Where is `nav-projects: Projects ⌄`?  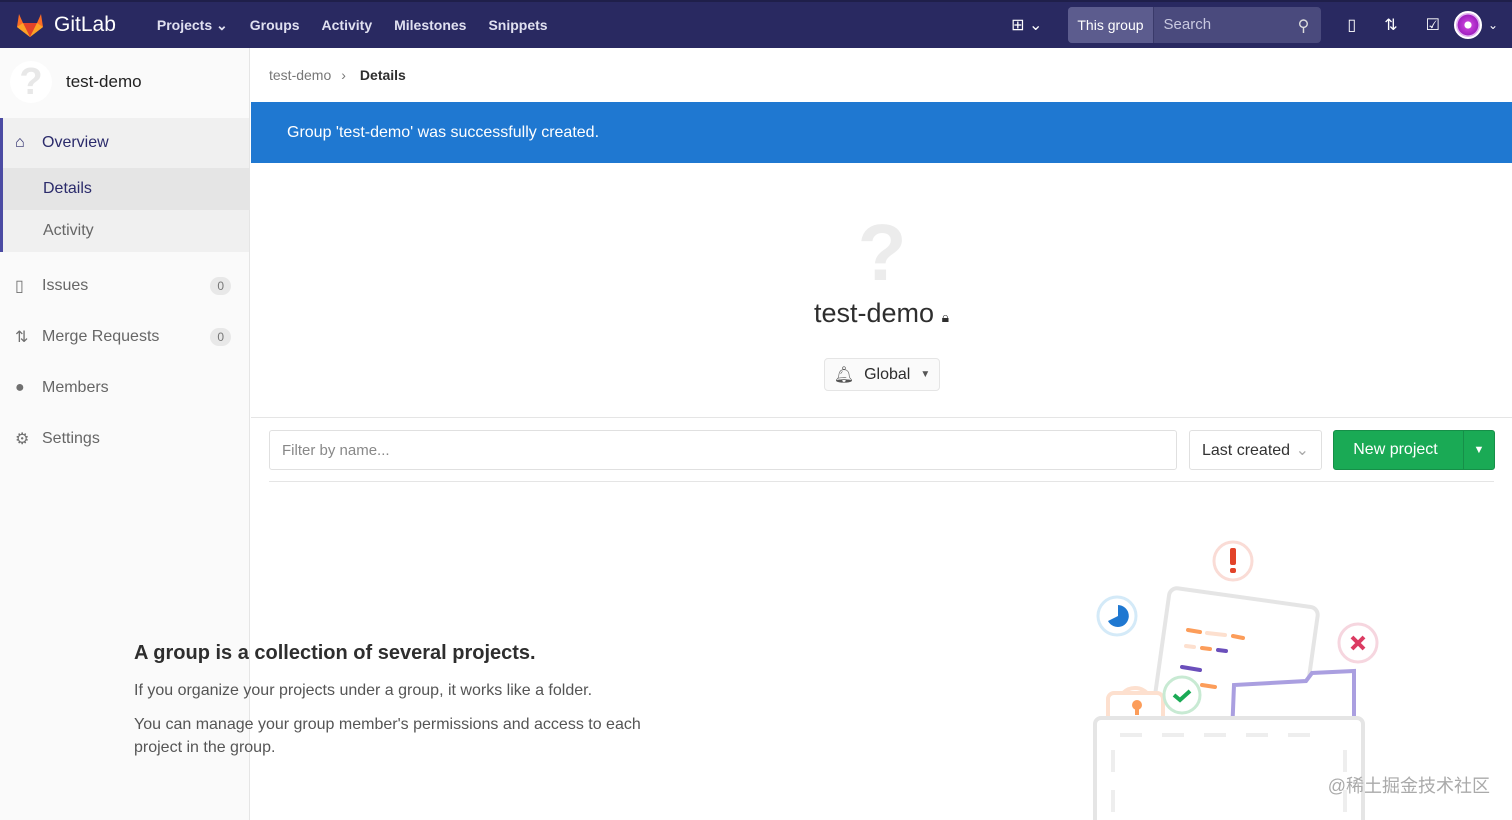
nav-projects: Projects ⌄ is located at coordinates (192, 25).